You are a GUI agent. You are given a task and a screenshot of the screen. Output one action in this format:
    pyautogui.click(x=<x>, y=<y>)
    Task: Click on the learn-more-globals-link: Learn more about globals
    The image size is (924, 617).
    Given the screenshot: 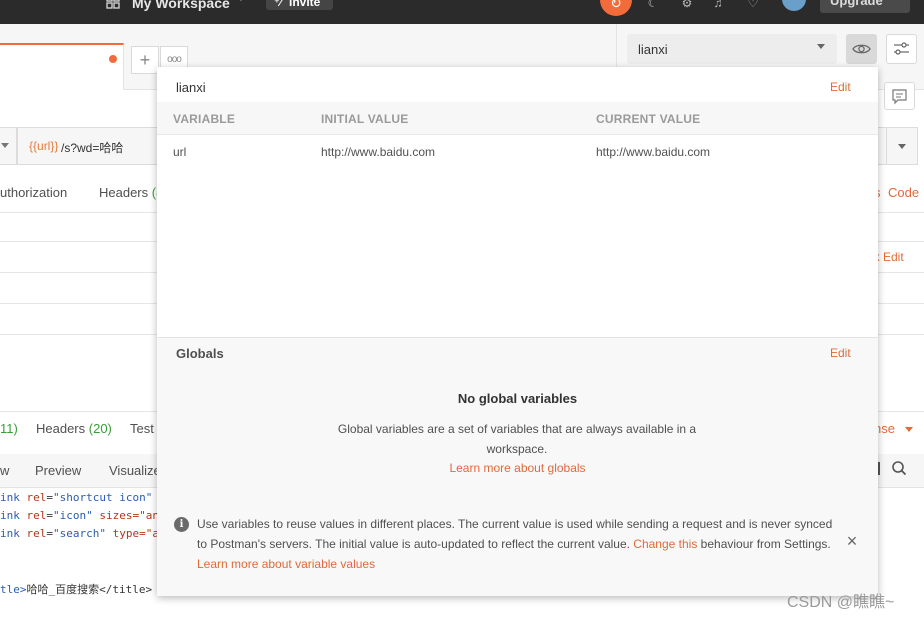 What is the action you would take?
    pyautogui.click(x=517, y=468)
    